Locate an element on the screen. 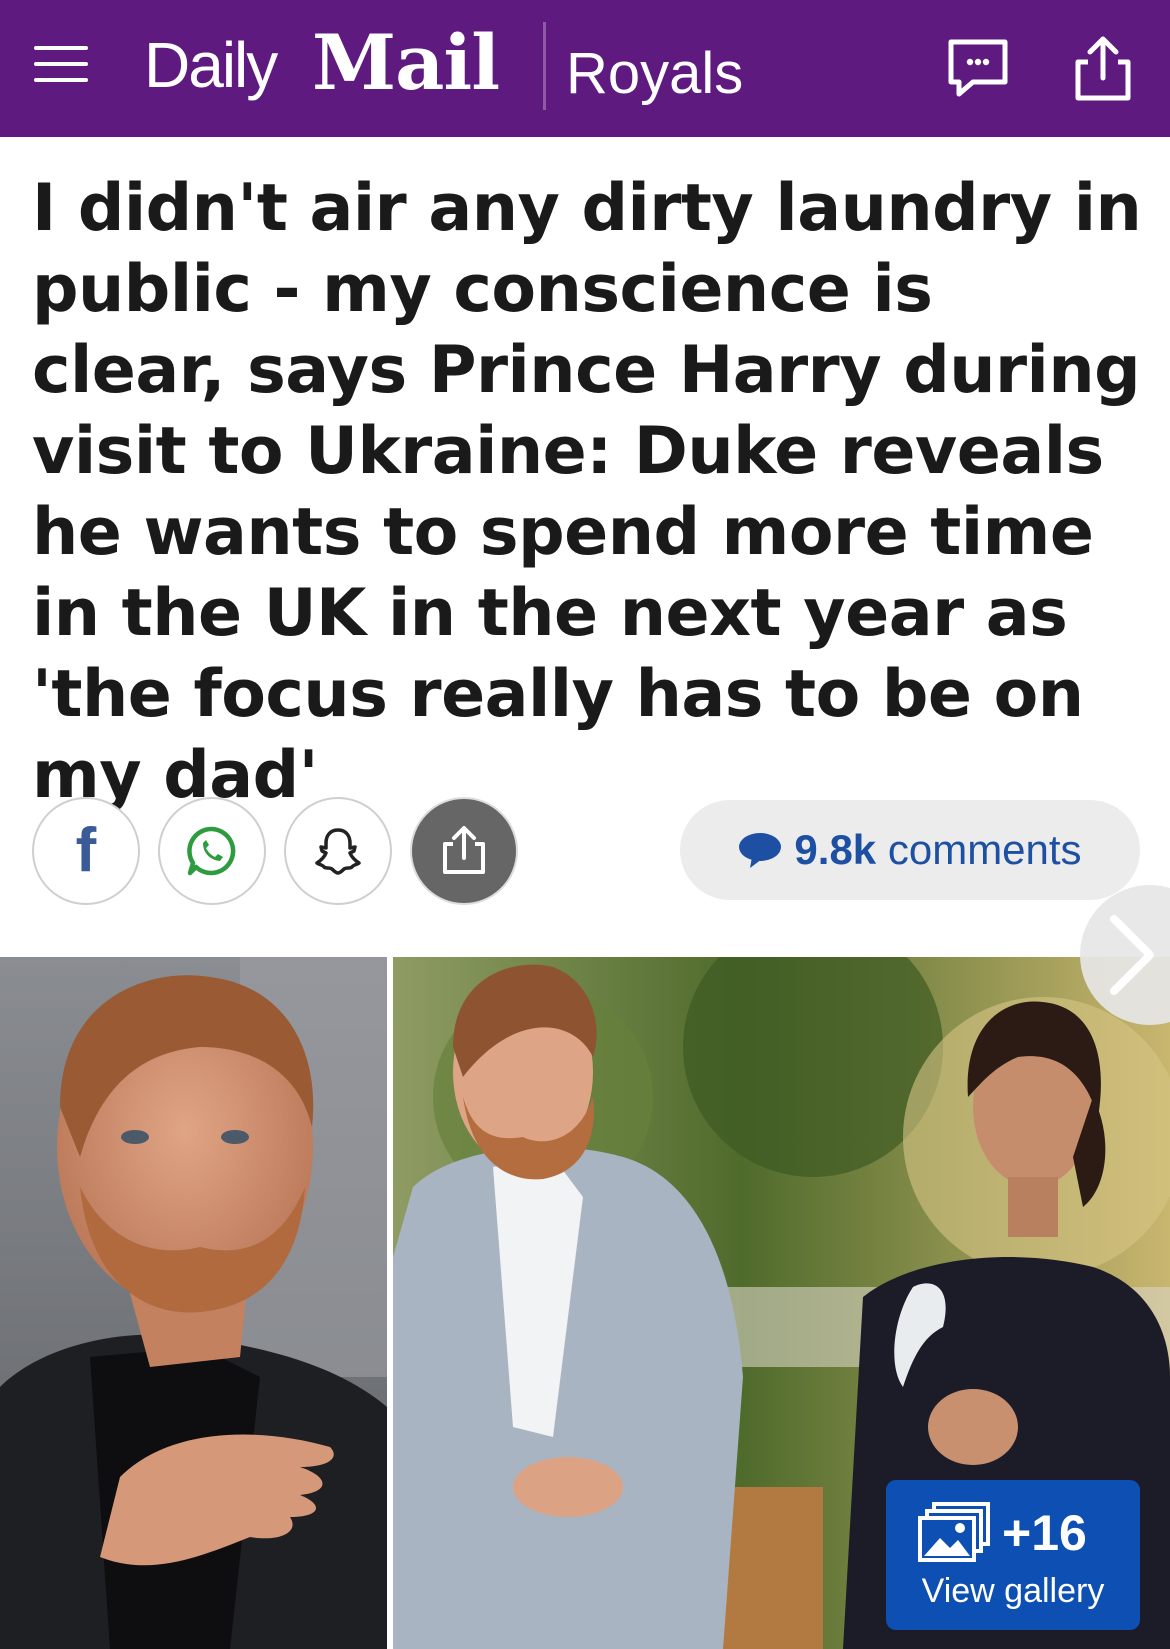 The image size is (1170, 1649). logo-divider is located at coordinates (544, 66).